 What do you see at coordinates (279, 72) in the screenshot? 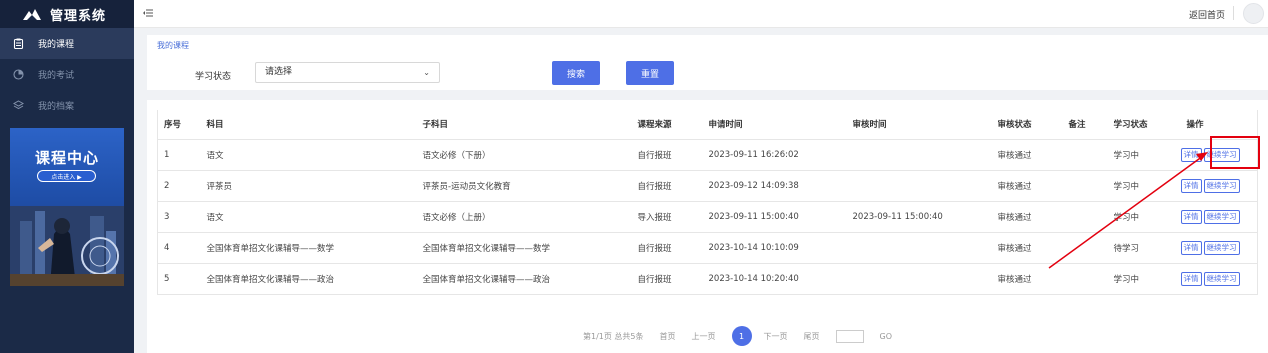
I see `select-value: 请选择` at bounding box center [279, 72].